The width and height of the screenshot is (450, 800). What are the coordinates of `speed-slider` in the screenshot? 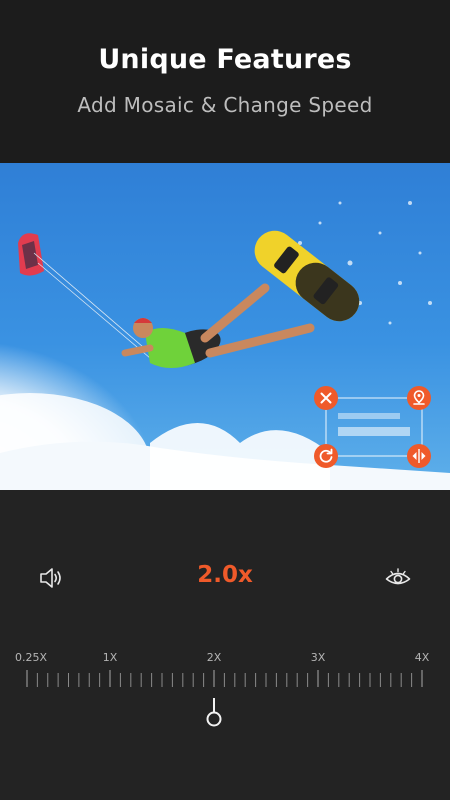 It's located at (225, 700).